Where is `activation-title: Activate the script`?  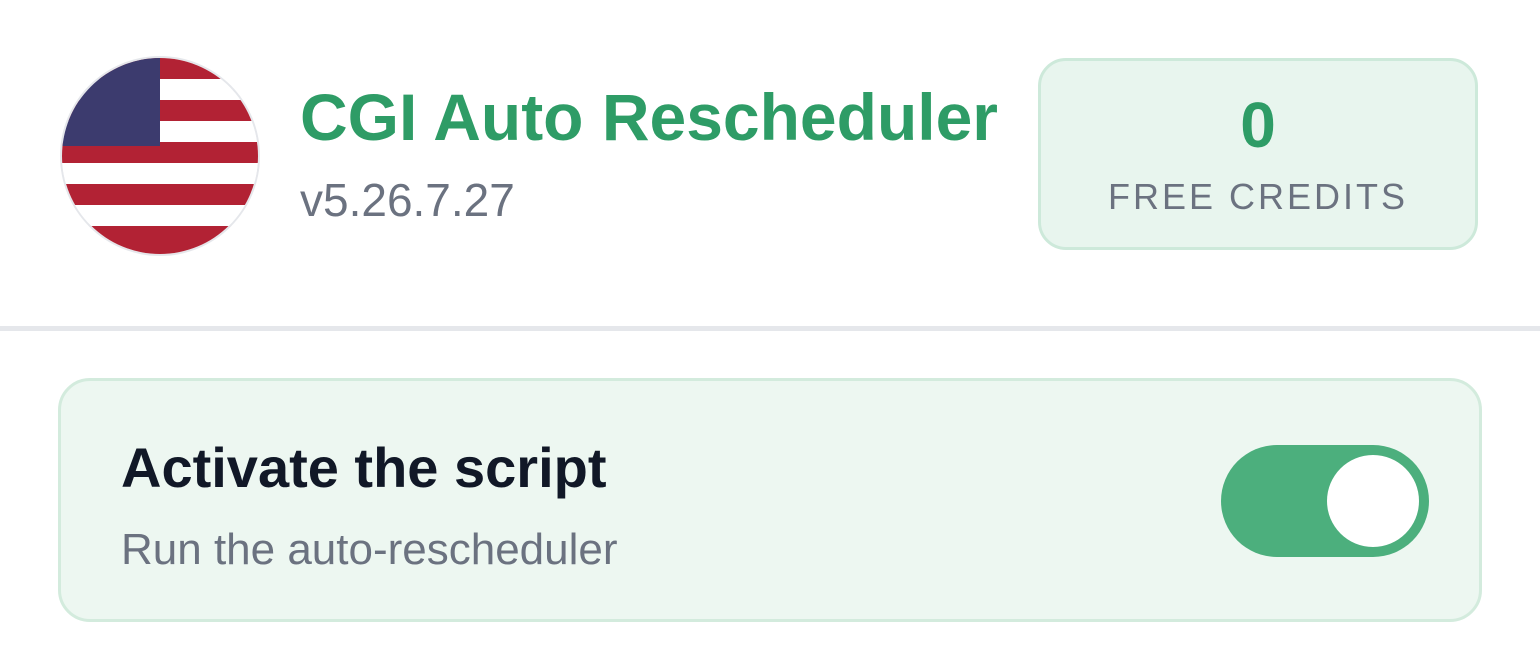
activation-title: Activate the script is located at coordinates (364, 467).